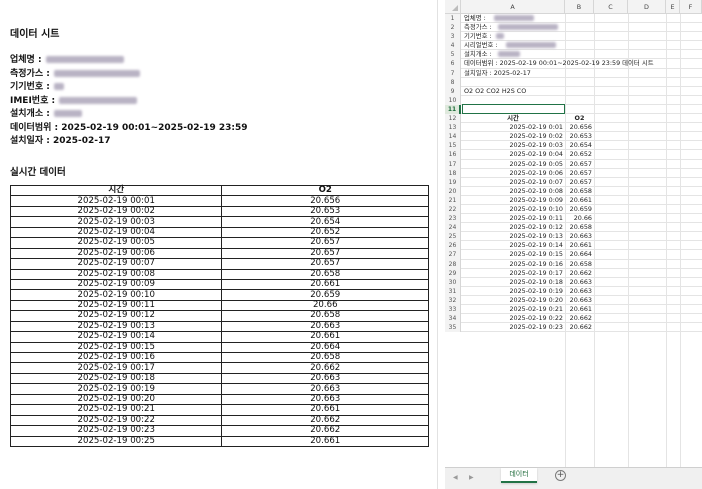 Image resolution: width=702 pixels, height=489 pixels. Describe the element at coordinates (453, 155) in the screenshot. I see `row-header: 16` at that location.